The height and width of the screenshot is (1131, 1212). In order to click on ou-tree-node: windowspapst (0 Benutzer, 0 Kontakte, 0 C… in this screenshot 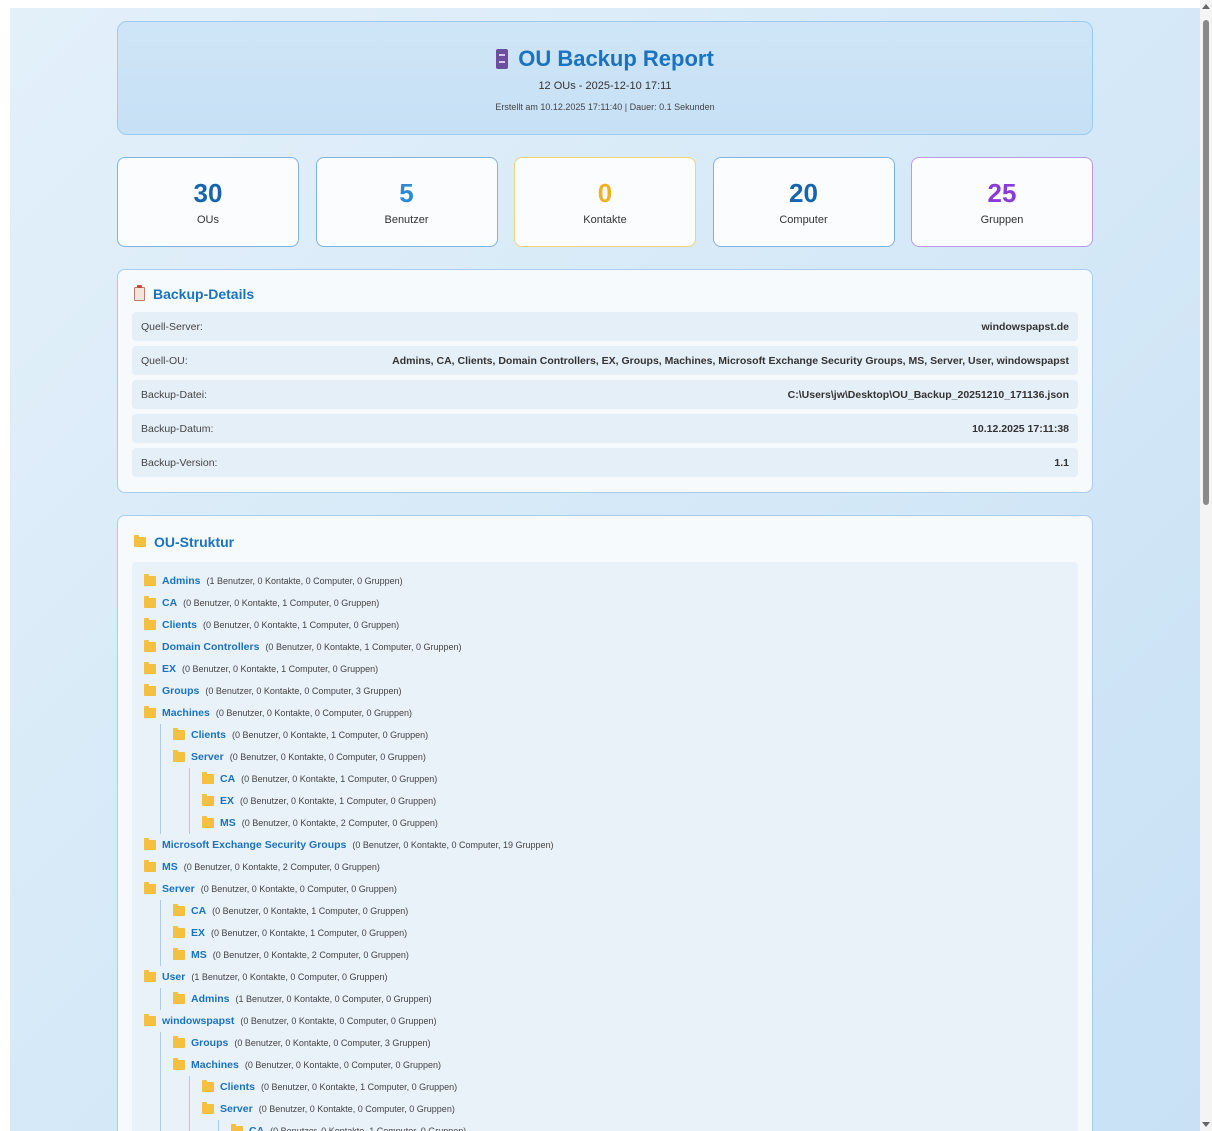, I will do `click(605, 1021)`.